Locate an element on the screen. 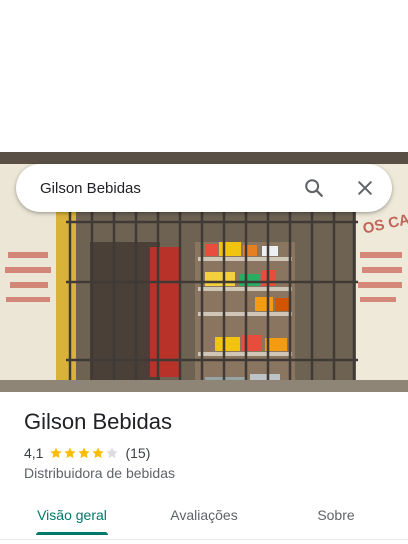 Image resolution: width=408 pixels, height=544 pixels. tab-about: Sobre is located at coordinates (336, 515).